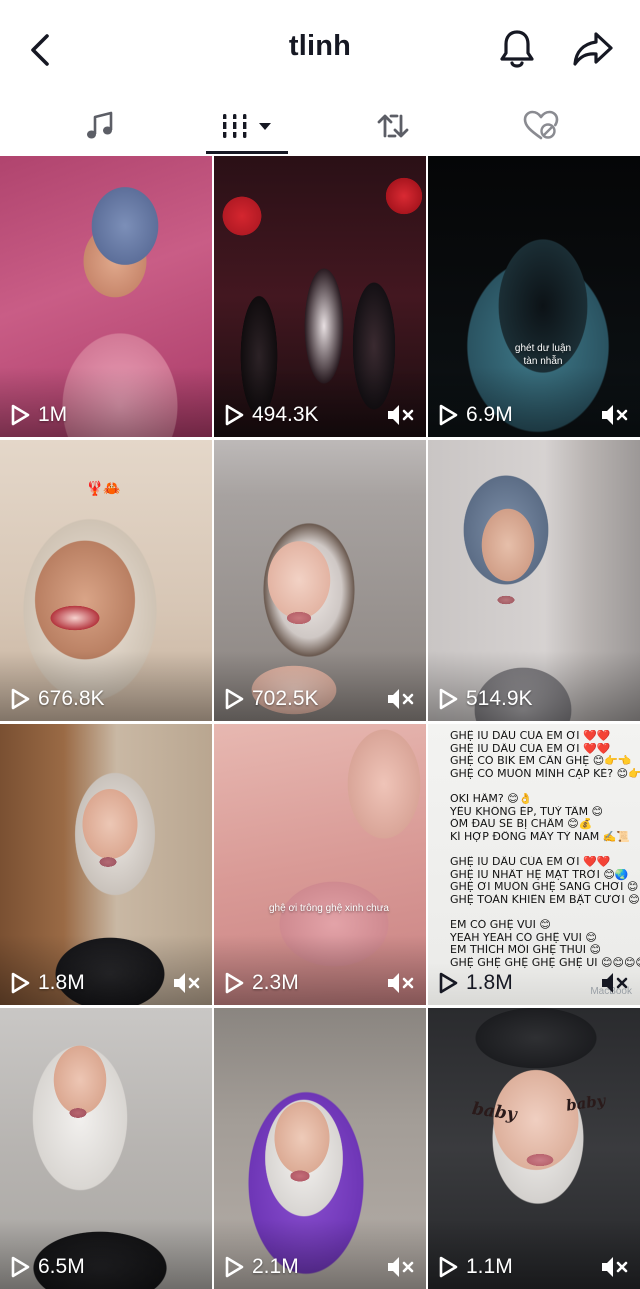 The image size is (640, 1289). I want to click on video-caption: ghét dư luận tàn nhẫn, so click(543, 355).